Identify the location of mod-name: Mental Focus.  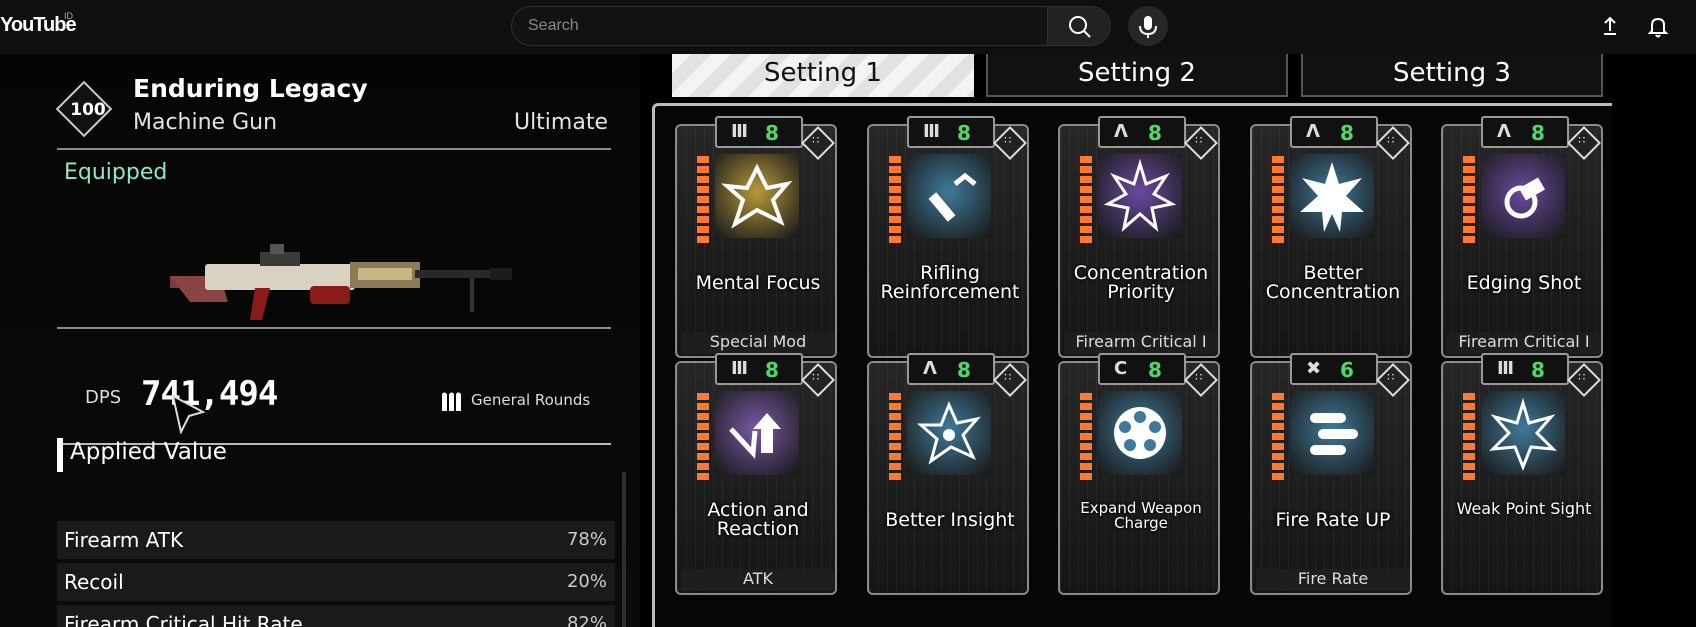
(758, 283).